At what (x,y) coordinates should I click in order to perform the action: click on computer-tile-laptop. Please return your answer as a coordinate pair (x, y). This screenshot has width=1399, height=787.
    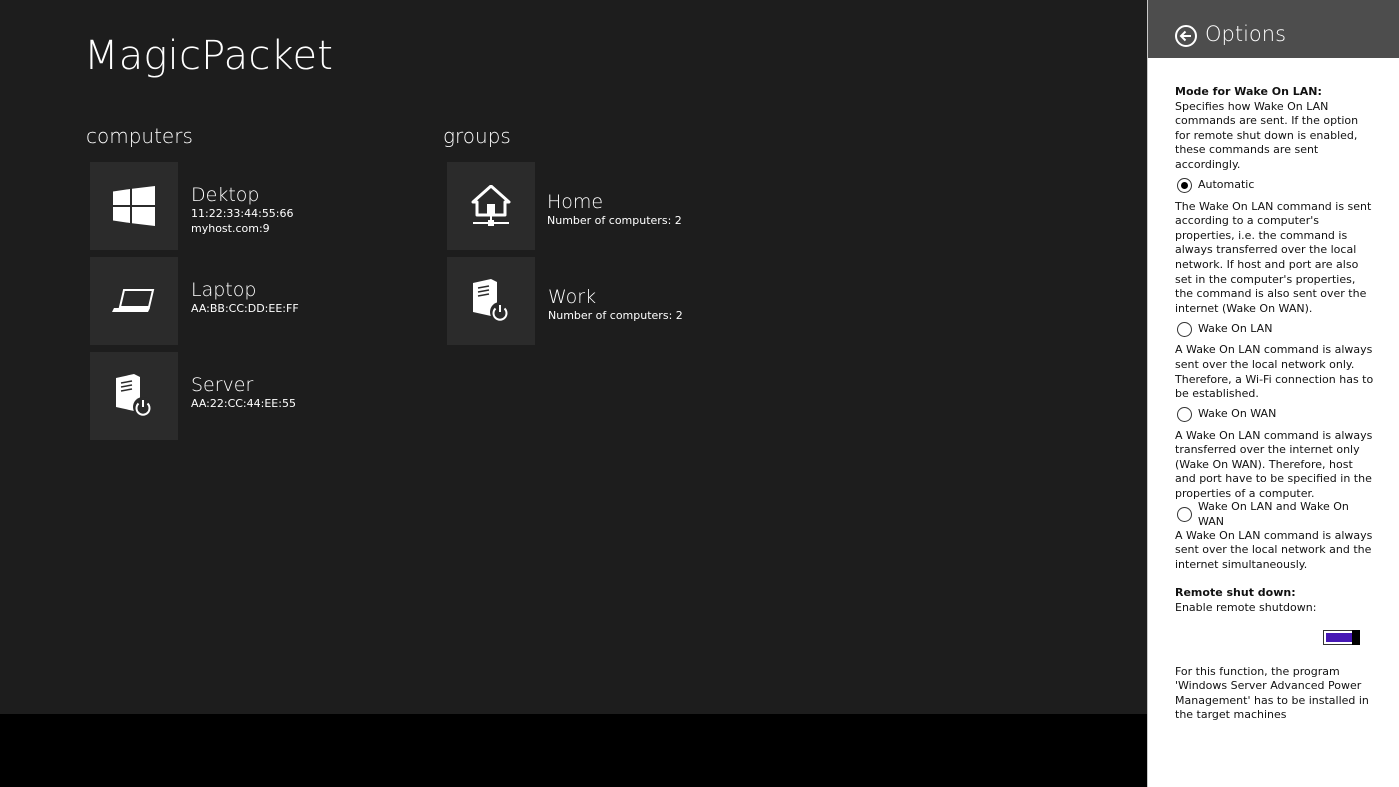
    Looking at the image, I should click on (134, 301).